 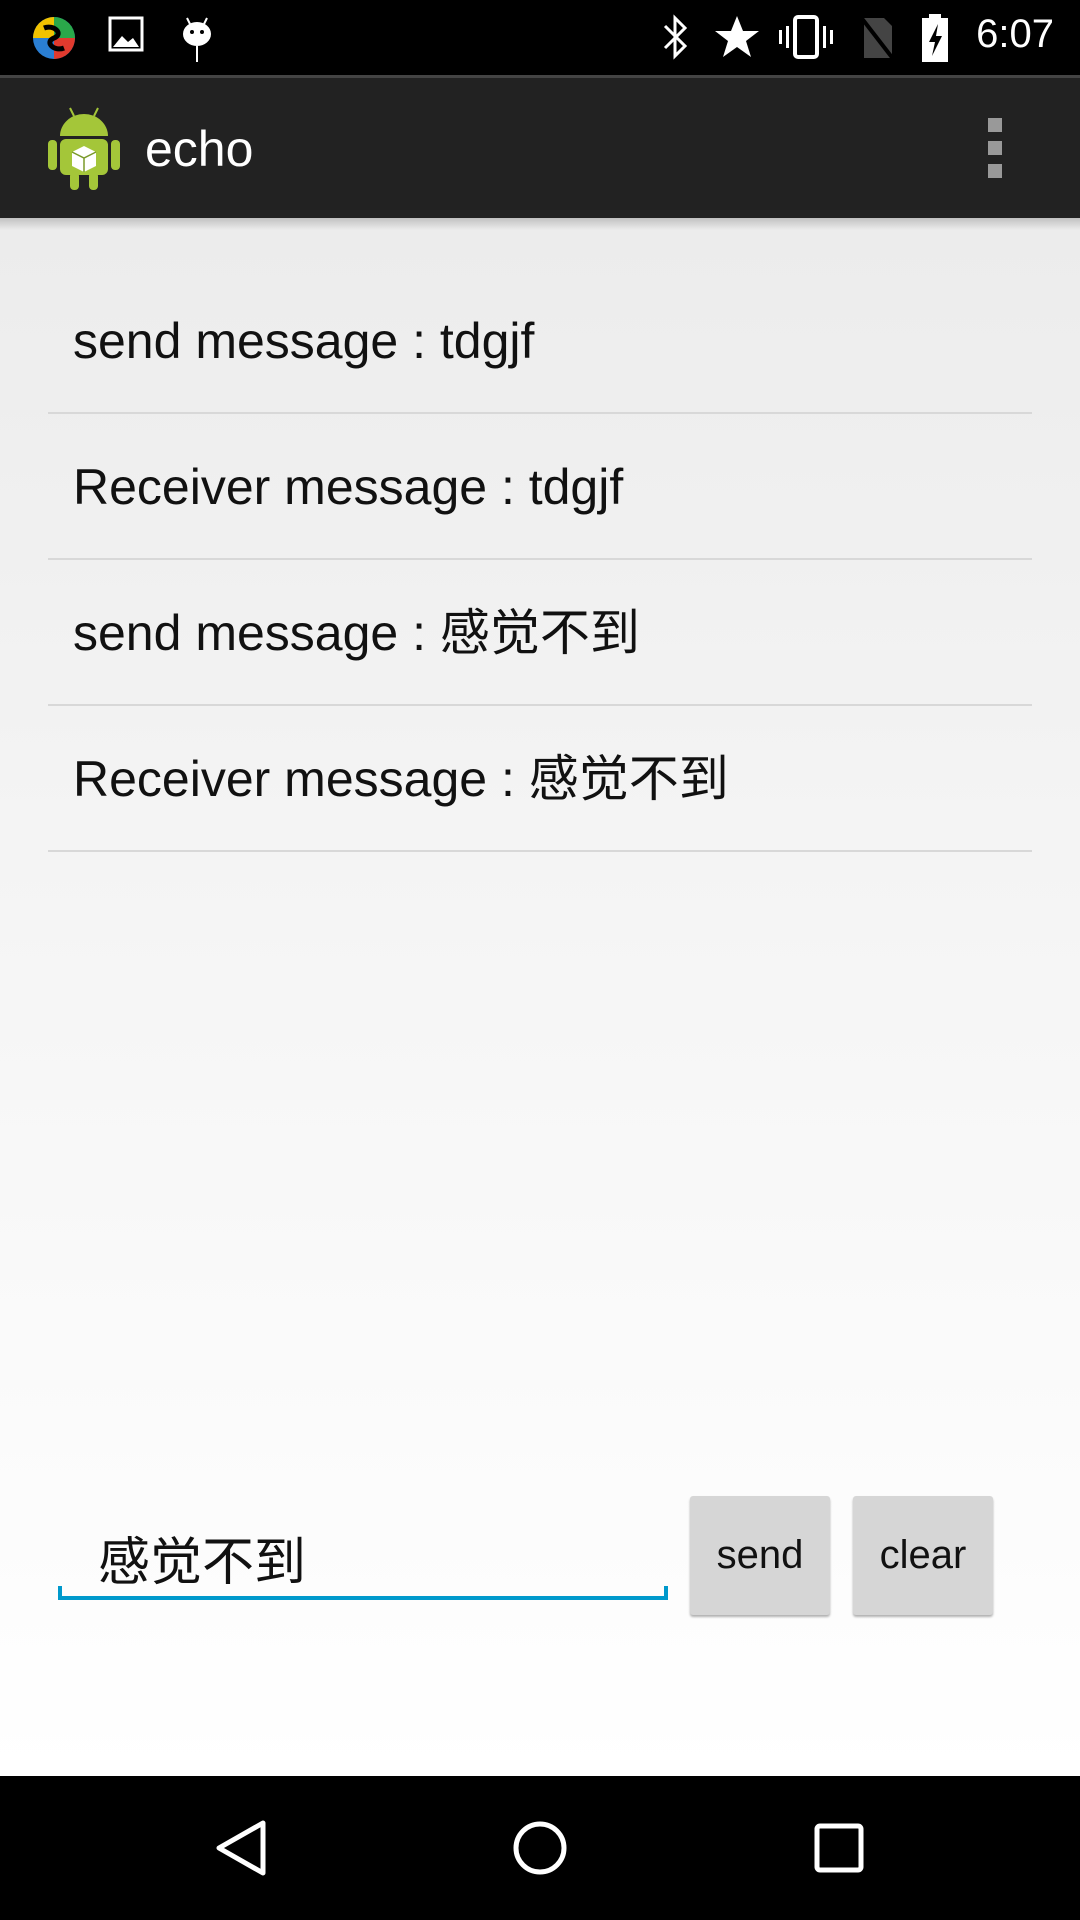 I want to click on clock: 6:07, so click(x=1015, y=34).